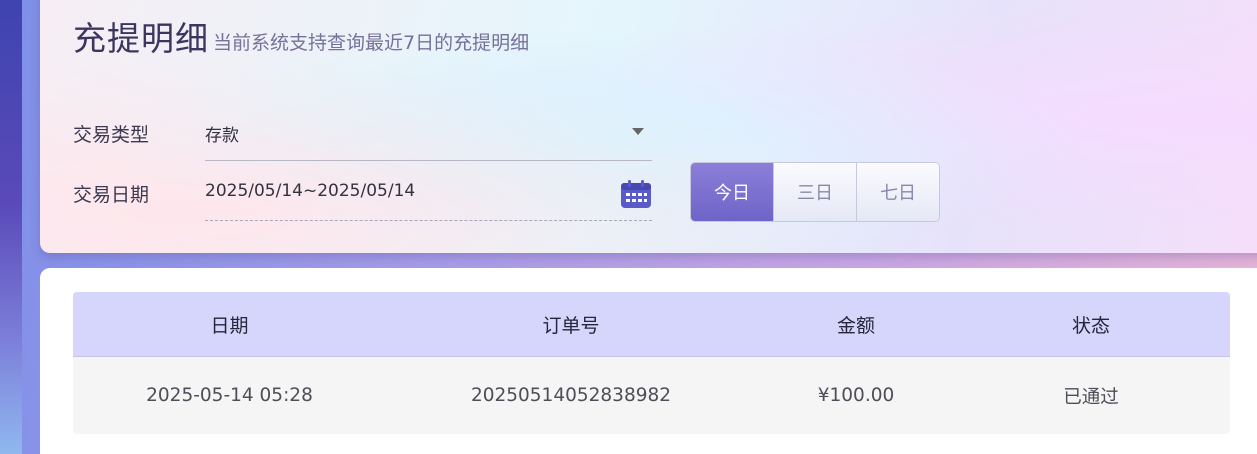  Describe the element at coordinates (111, 135) in the screenshot. I see `transaction-type-label: 交易类型` at that location.